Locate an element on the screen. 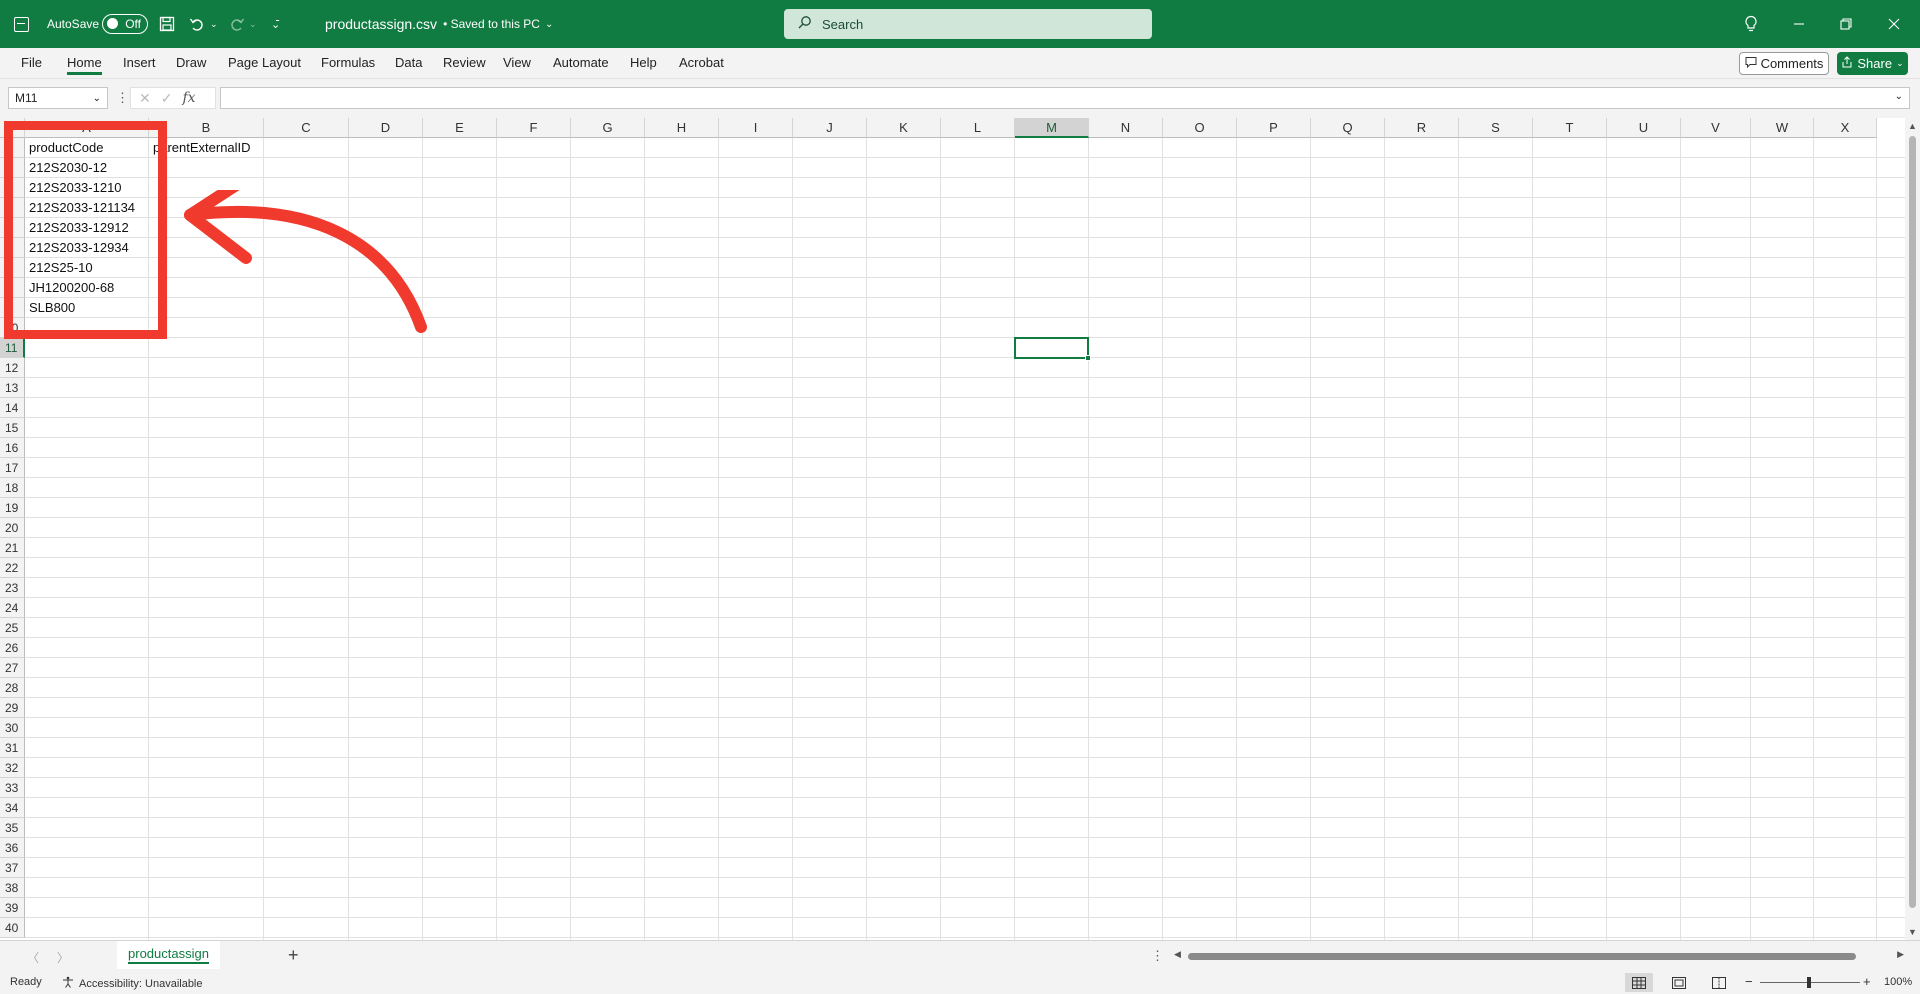 Image resolution: width=1920 pixels, height=994 pixels. sheet-tab-productassign: productassign is located at coordinates (168, 955).